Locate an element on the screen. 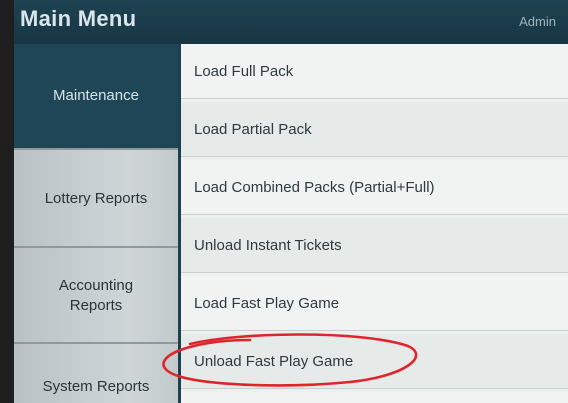 Image resolution: width=568 pixels, height=403 pixels. menu-item-partial is located at coordinates (374, 397).